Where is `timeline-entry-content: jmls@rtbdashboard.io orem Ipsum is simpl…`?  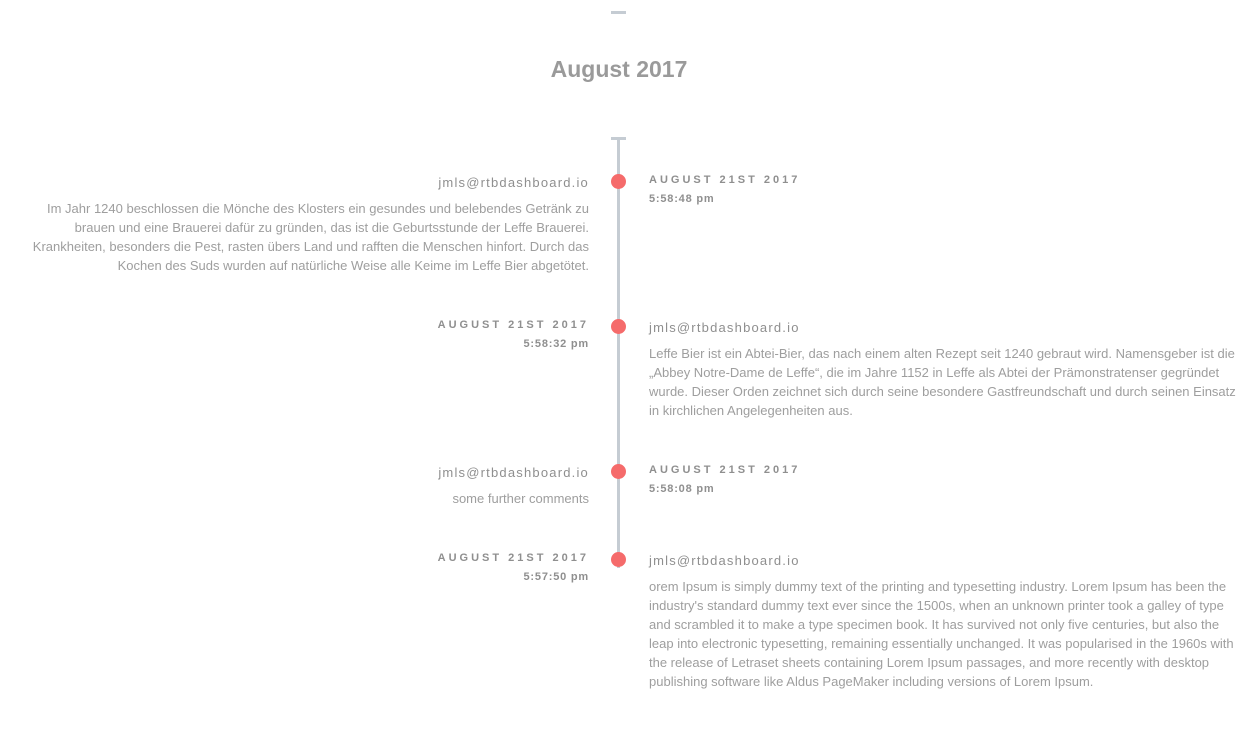 timeline-entry-content: jmls@rtbdashboard.io orem Ipsum is simpl… is located at coordinates (945, 622).